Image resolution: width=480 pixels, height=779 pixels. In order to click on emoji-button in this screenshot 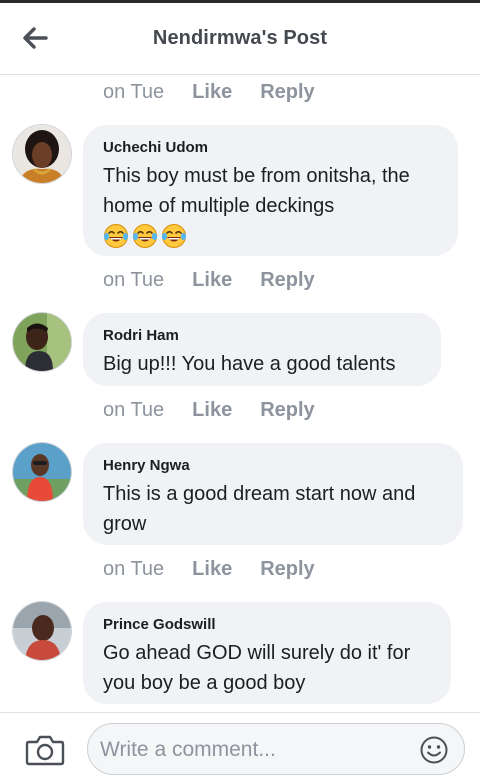, I will do `click(434, 750)`.